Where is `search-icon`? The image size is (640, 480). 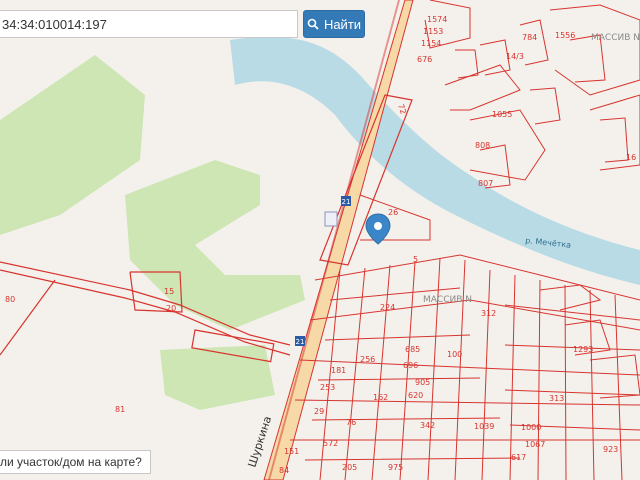 search-icon is located at coordinates (313, 24).